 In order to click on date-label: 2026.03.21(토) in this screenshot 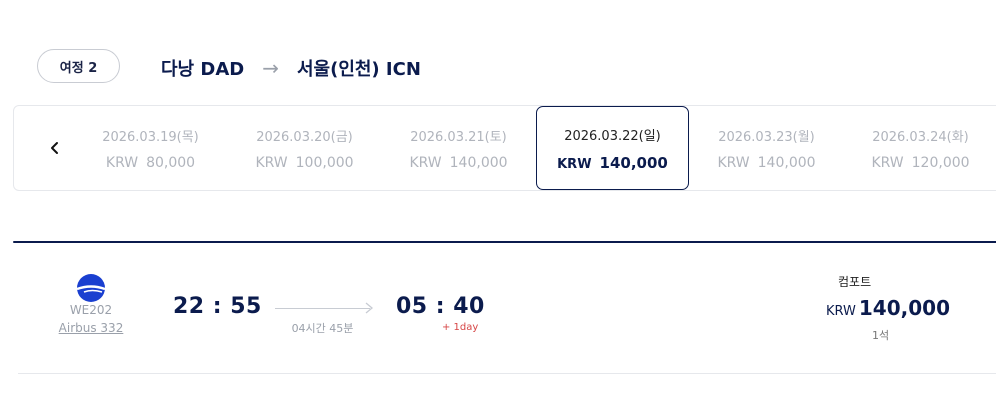, I will do `click(458, 137)`.